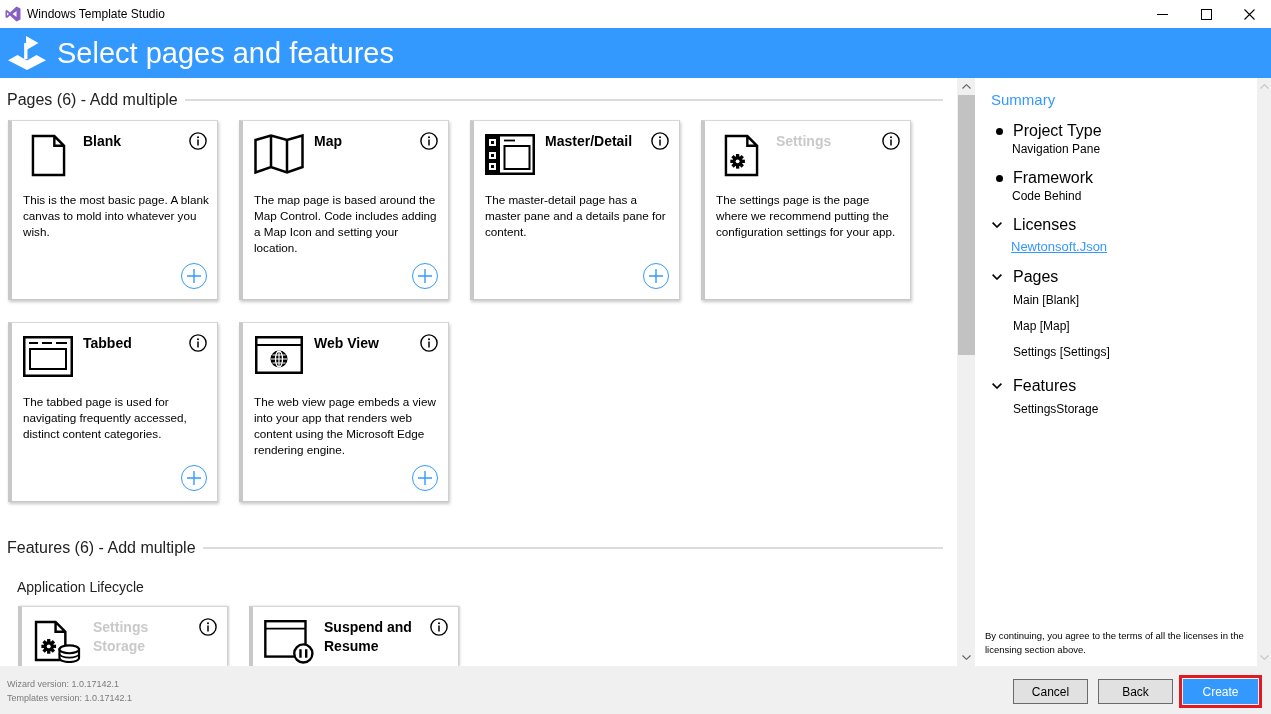  I want to click on version-text: Wizard version: 1.0.17142.1, so click(64, 684).